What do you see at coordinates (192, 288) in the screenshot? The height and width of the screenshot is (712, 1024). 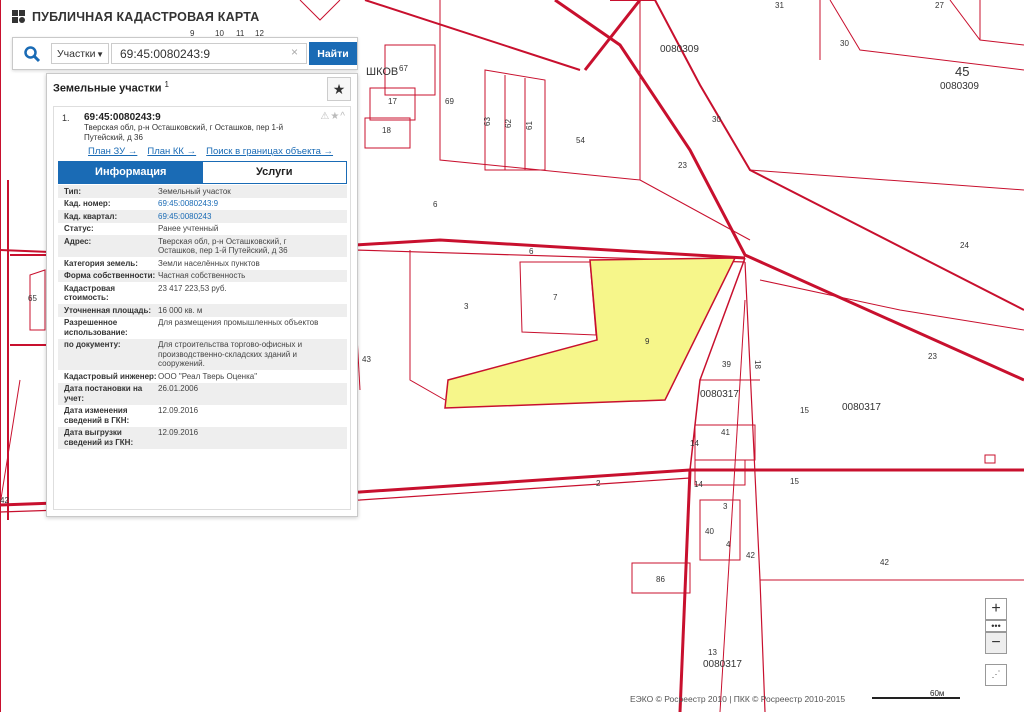 I see `row-value: 23 417 223,53 руб.` at bounding box center [192, 288].